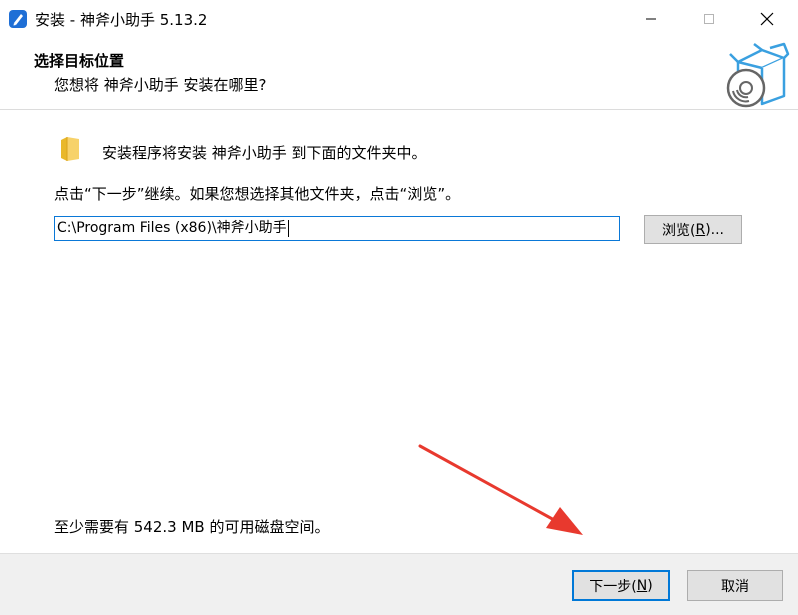  What do you see at coordinates (70, 151) in the screenshot?
I see `folder-icon` at bounding box center [70, 151].